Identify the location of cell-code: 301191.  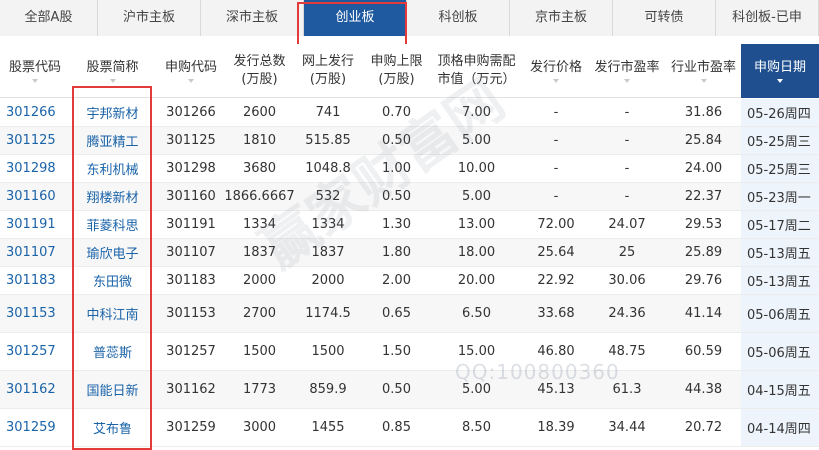
(35, 224).